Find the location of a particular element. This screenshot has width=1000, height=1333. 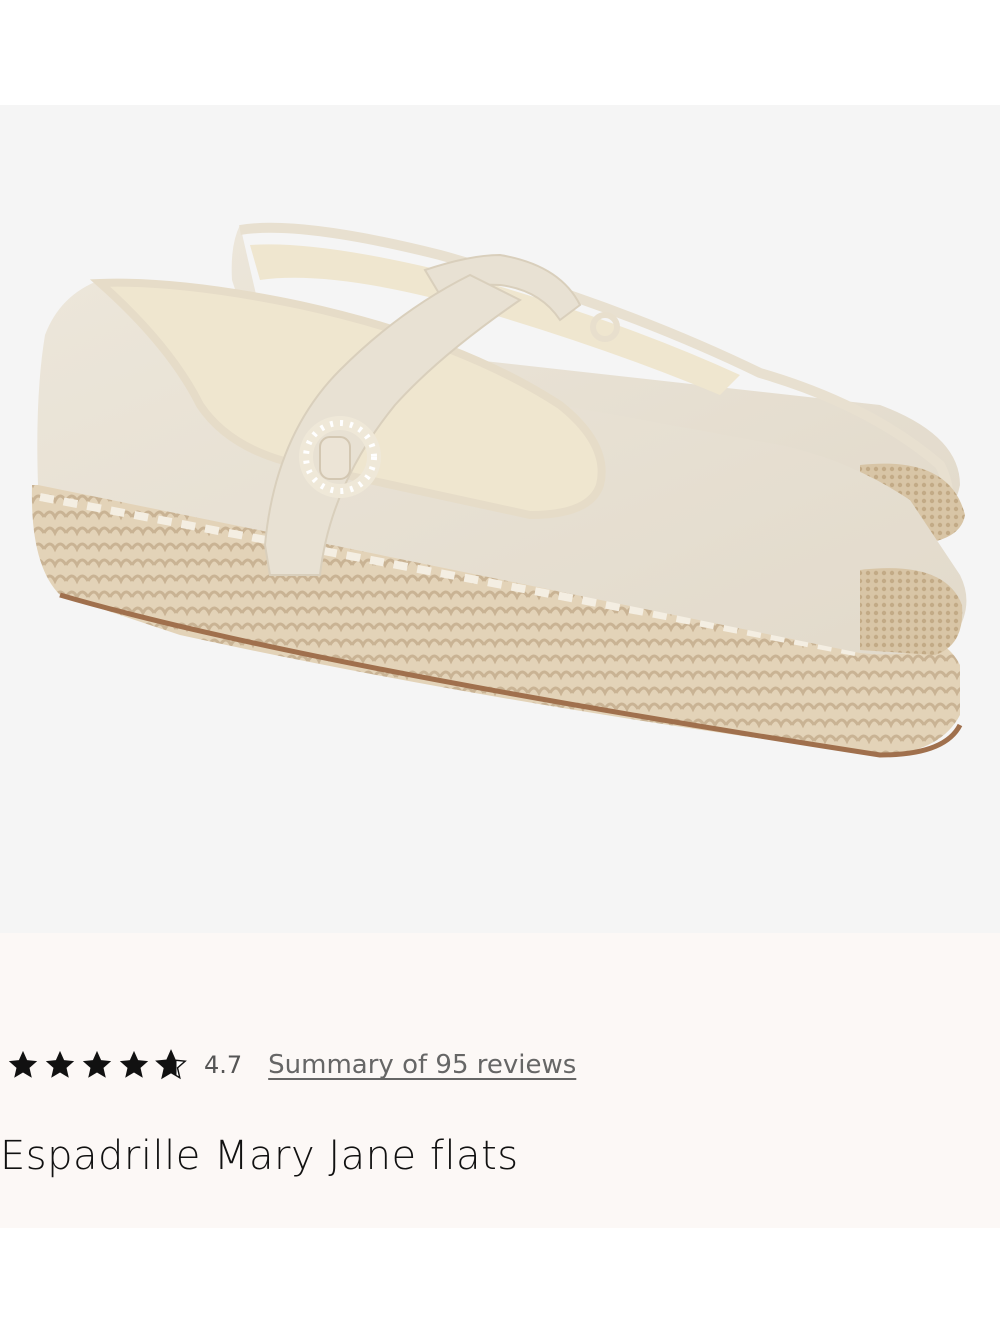

star-rating is located at coordinates (97, 1065).